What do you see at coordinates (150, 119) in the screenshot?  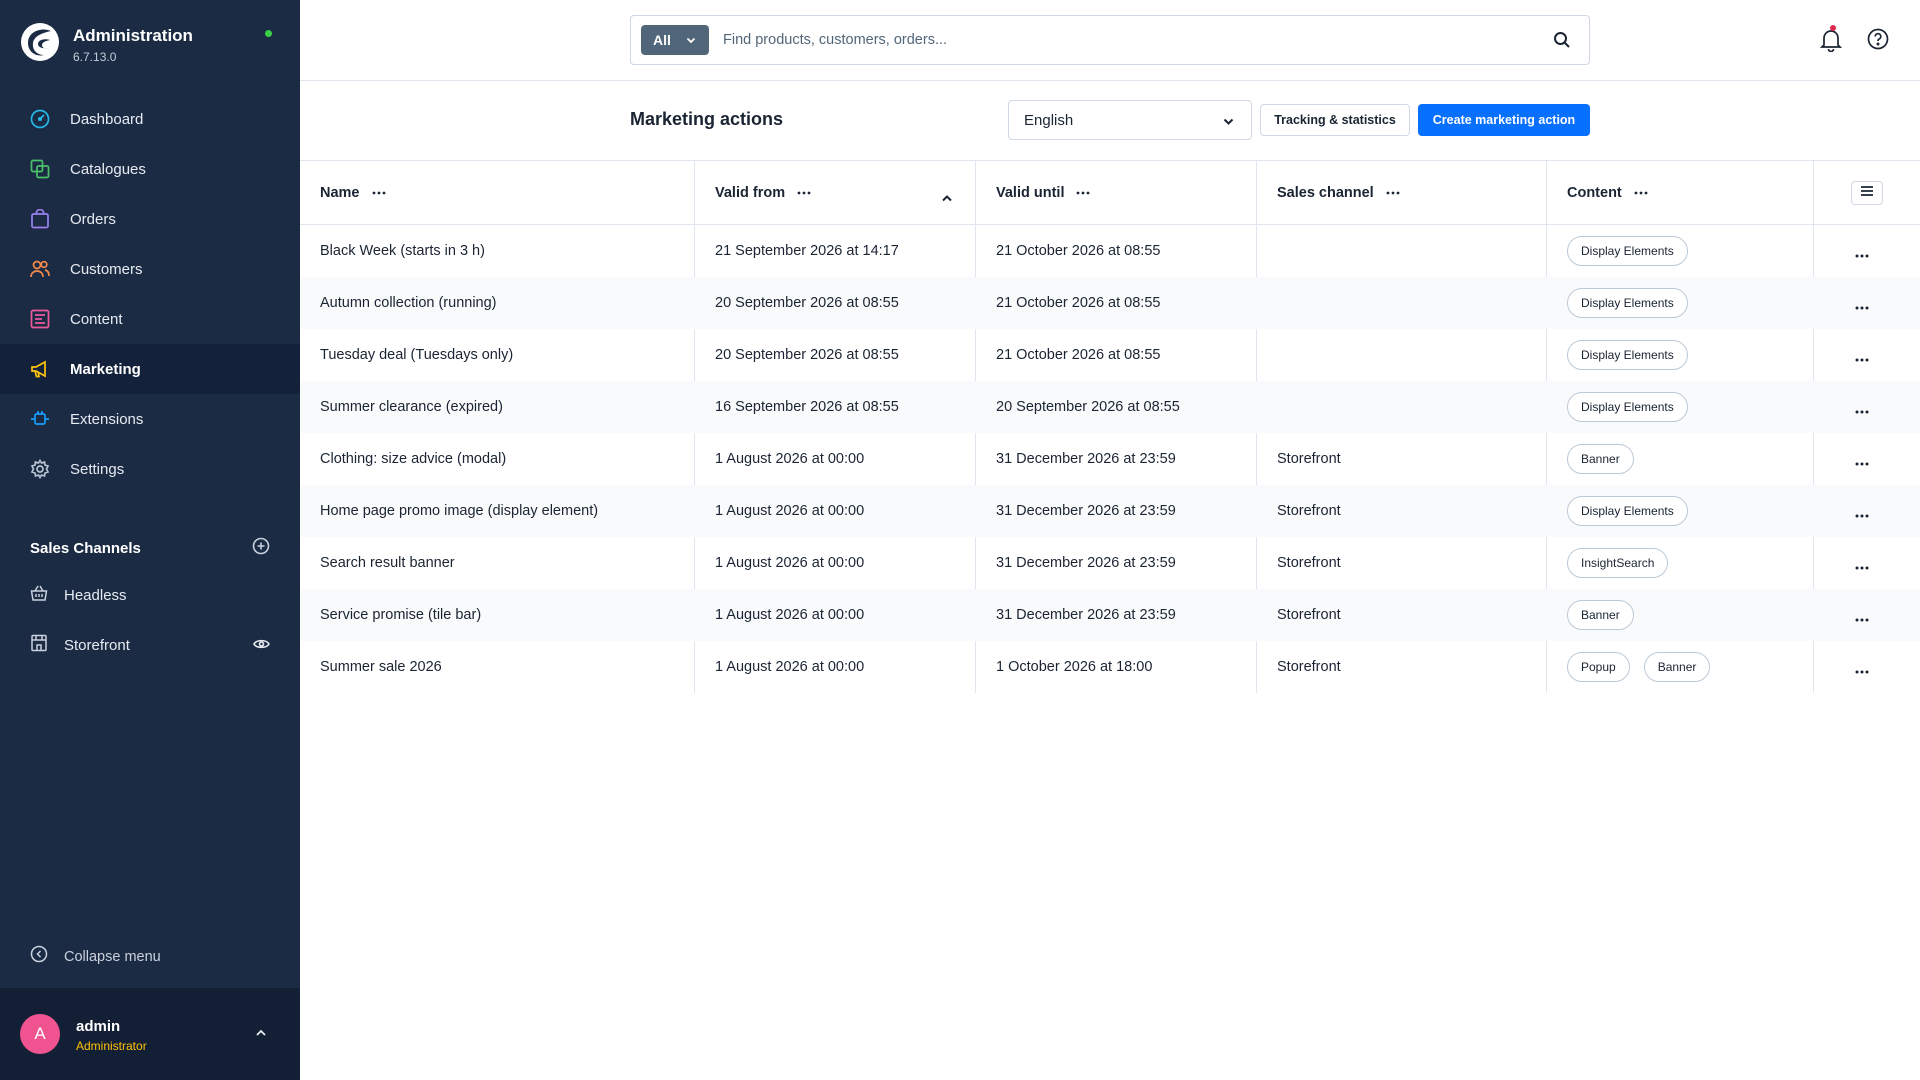 I see `nav-item-dashboard: Dashboard` at bounding box center [150, 119].